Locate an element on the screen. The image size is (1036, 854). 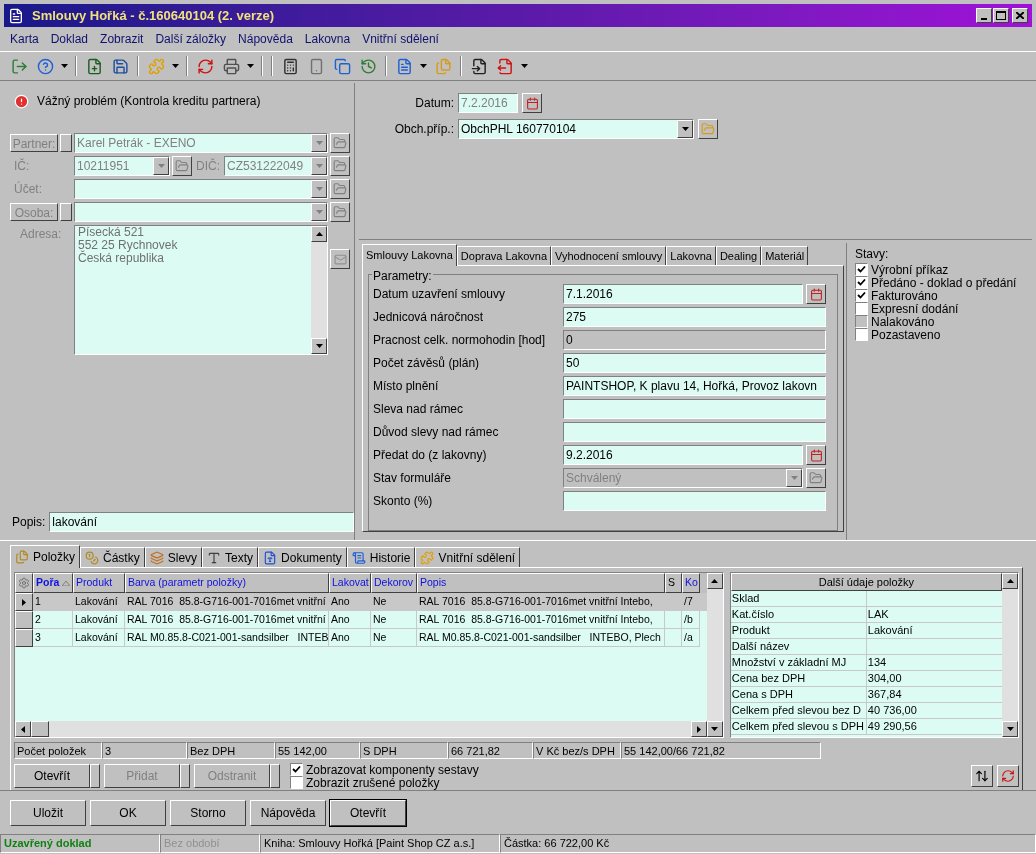
column-header: Ko is located at coordinates (691, 583).